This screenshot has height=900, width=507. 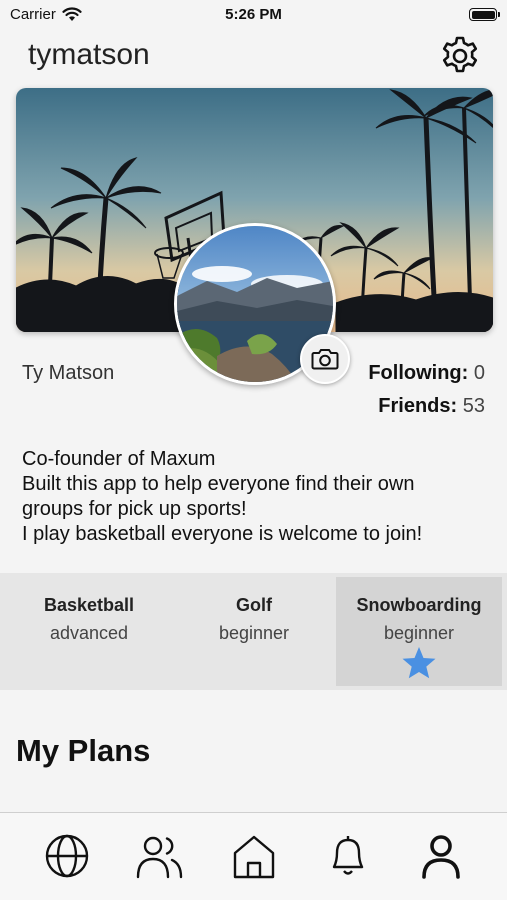 I want to click on camera-icon, so click(x=325, y=359).